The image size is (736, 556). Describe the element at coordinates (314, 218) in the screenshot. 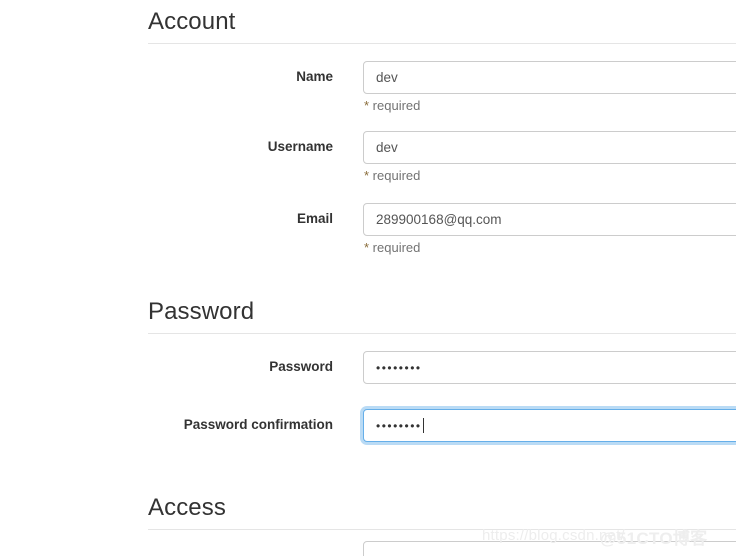

I see `label-email: Email` at that location.